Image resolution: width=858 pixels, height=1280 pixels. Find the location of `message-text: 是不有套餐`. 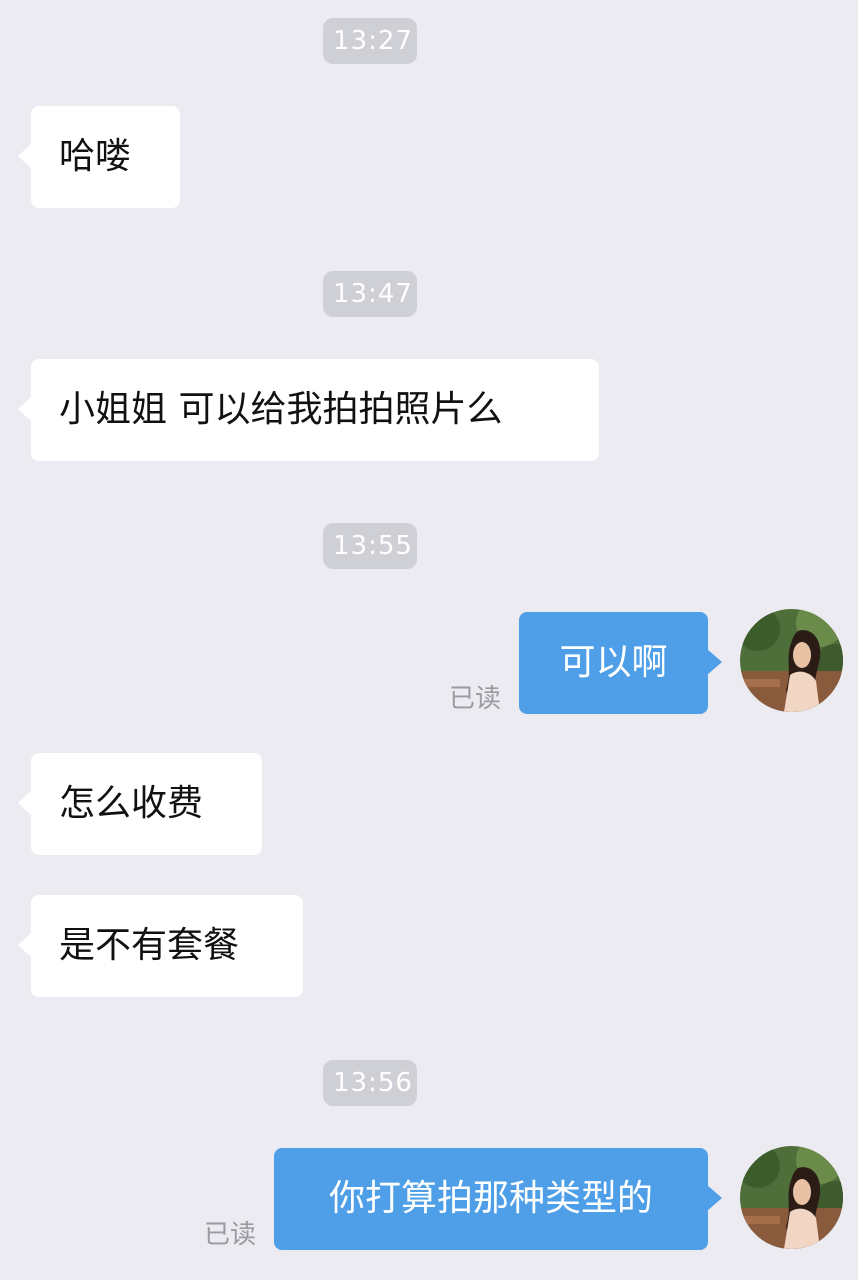

message-text: 是不有套餐 is located at coordinates (149, 945).